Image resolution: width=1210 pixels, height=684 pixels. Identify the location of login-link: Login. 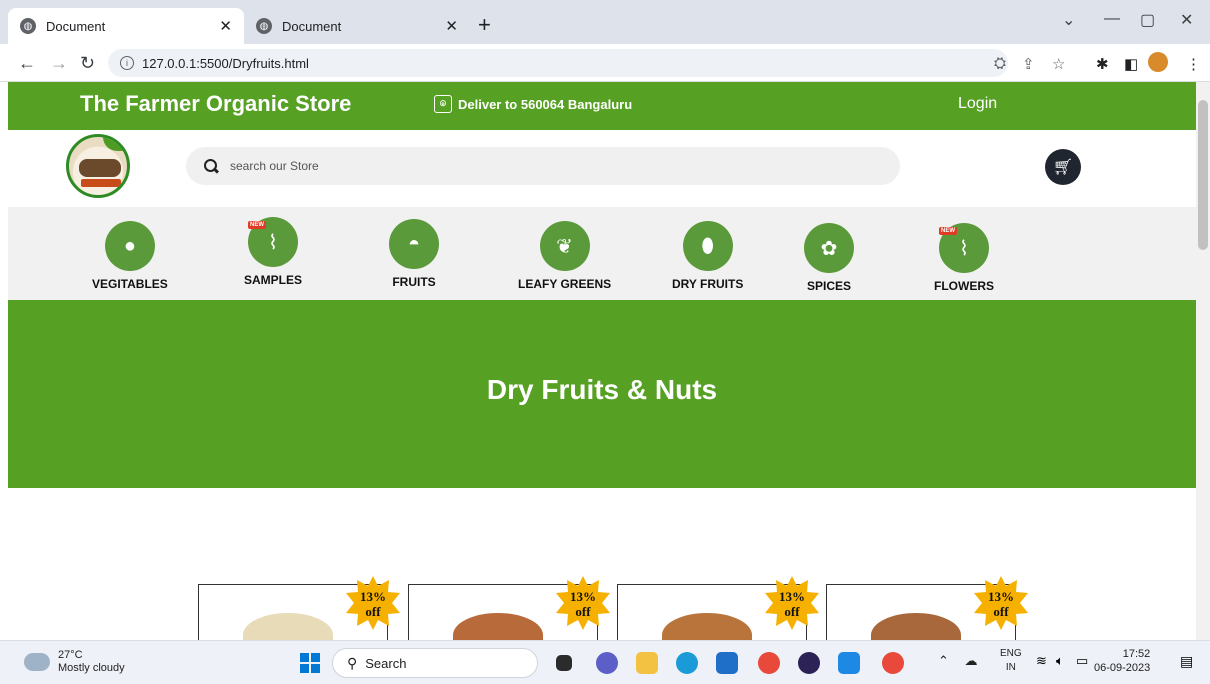
(977, 104).